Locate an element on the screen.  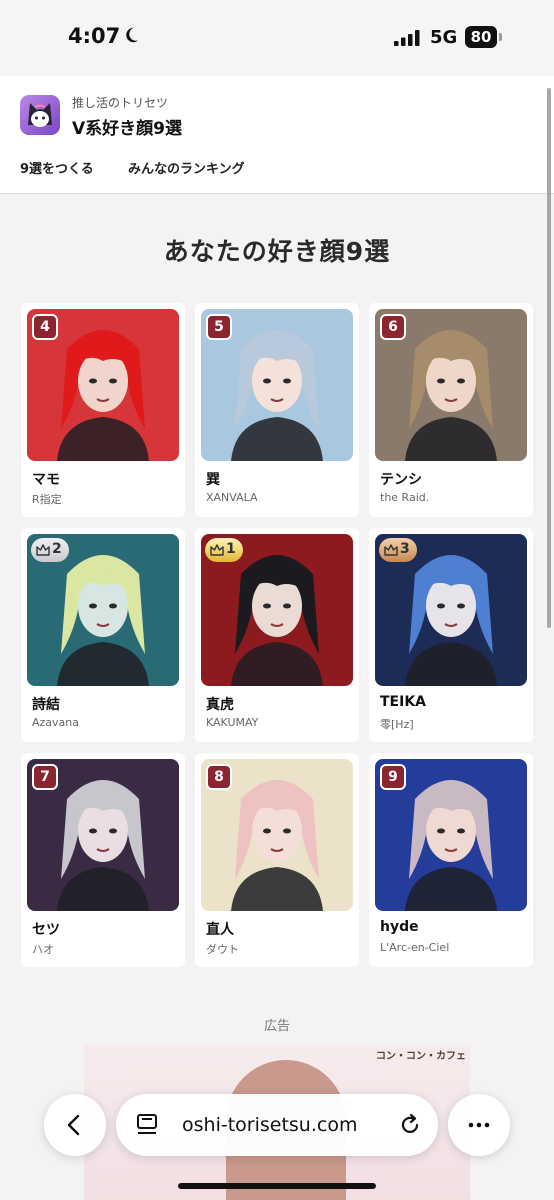
app-logo-icon is located at coordinates (40, 115).